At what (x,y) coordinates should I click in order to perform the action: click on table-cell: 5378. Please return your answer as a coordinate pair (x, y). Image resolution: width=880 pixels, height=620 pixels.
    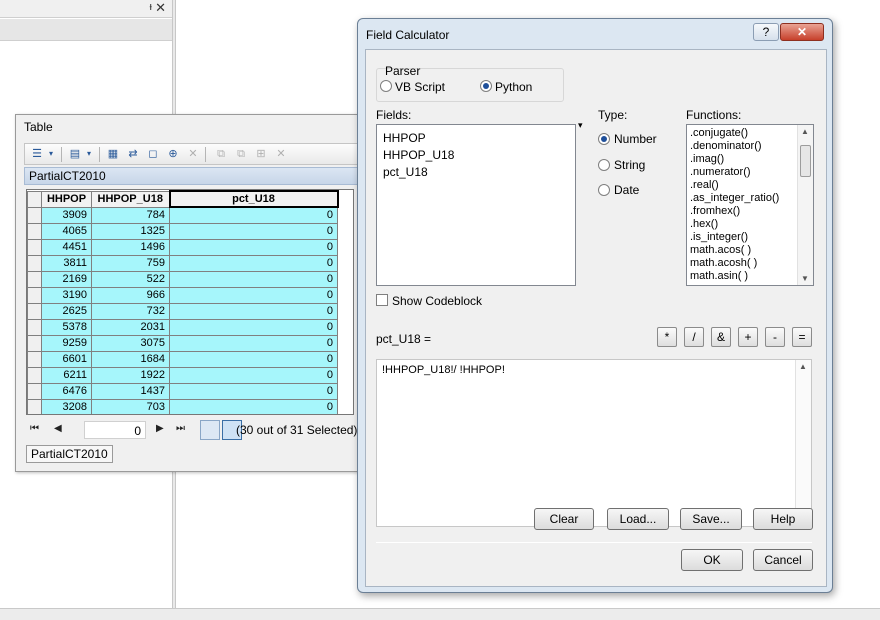
    Looking at the image, I should click on (66, 327).